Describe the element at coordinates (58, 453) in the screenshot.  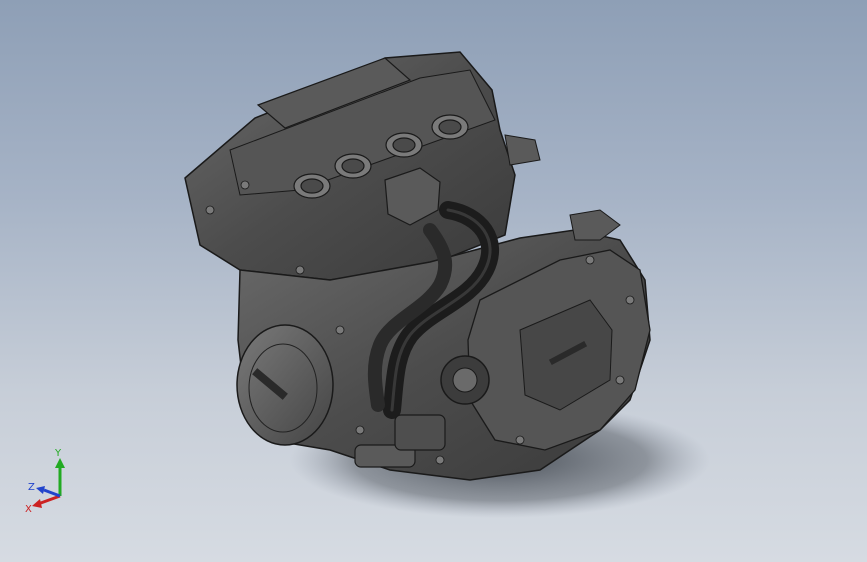
I see `y-axis-label: Y` at that location.